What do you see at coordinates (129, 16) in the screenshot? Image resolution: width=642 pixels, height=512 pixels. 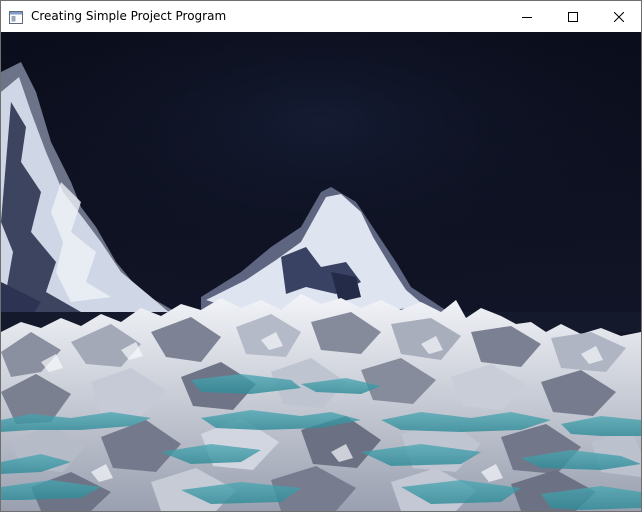 I see `window-title: Creating Simple Project Program` at bounding box center [129, 16].